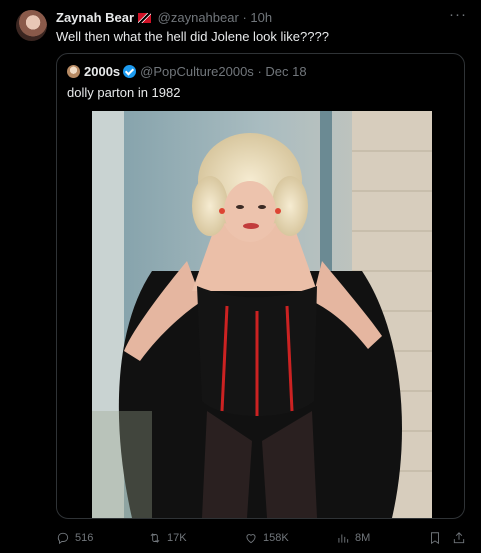 This screenshot has width=481, height=553. Describe the element at coordinates (63, 538) in the screenshot. I see `reply-icon` at that location.